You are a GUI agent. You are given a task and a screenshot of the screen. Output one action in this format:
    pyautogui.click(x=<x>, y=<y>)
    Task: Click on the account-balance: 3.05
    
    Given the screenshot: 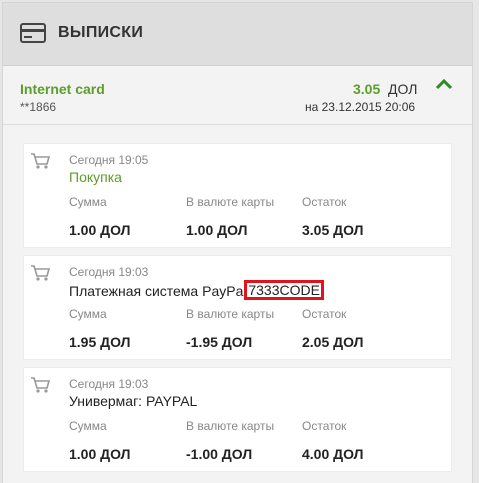 What is the action you would take?
    pyautogui.click(x=367, y=89)
    